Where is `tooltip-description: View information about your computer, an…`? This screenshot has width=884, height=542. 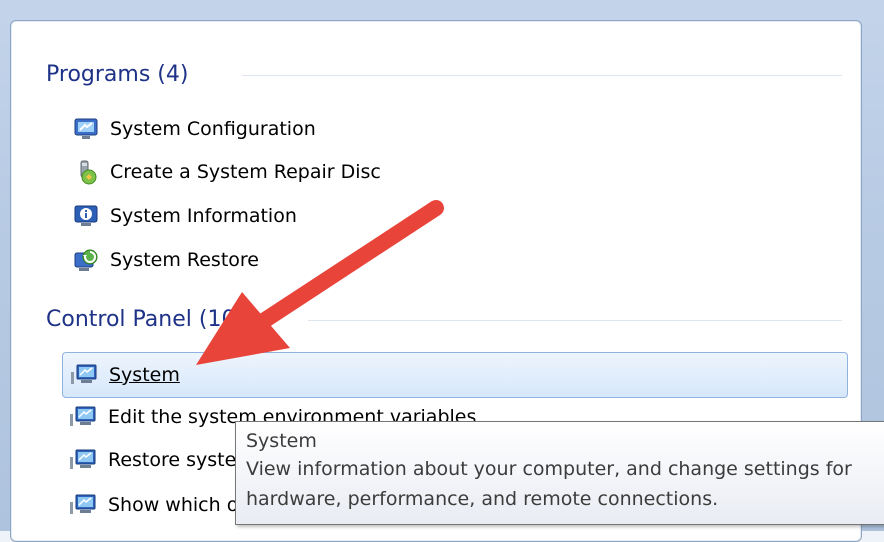 tooltip-description: View information about your computer, an… is located at coordinates (549, 484).